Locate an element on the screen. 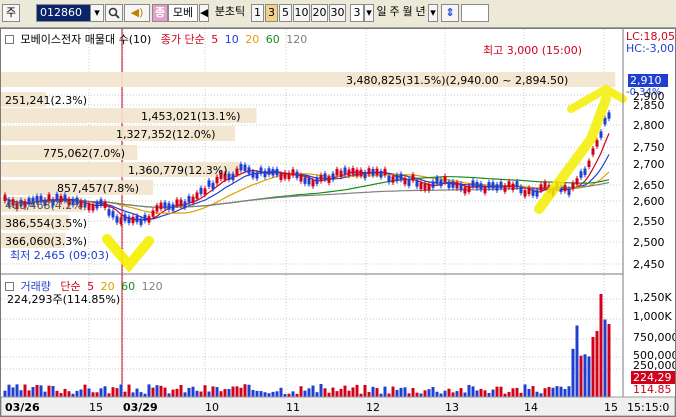 The image size is (676, 417). x-label-6: 13 is located at coordinates (452, 407).